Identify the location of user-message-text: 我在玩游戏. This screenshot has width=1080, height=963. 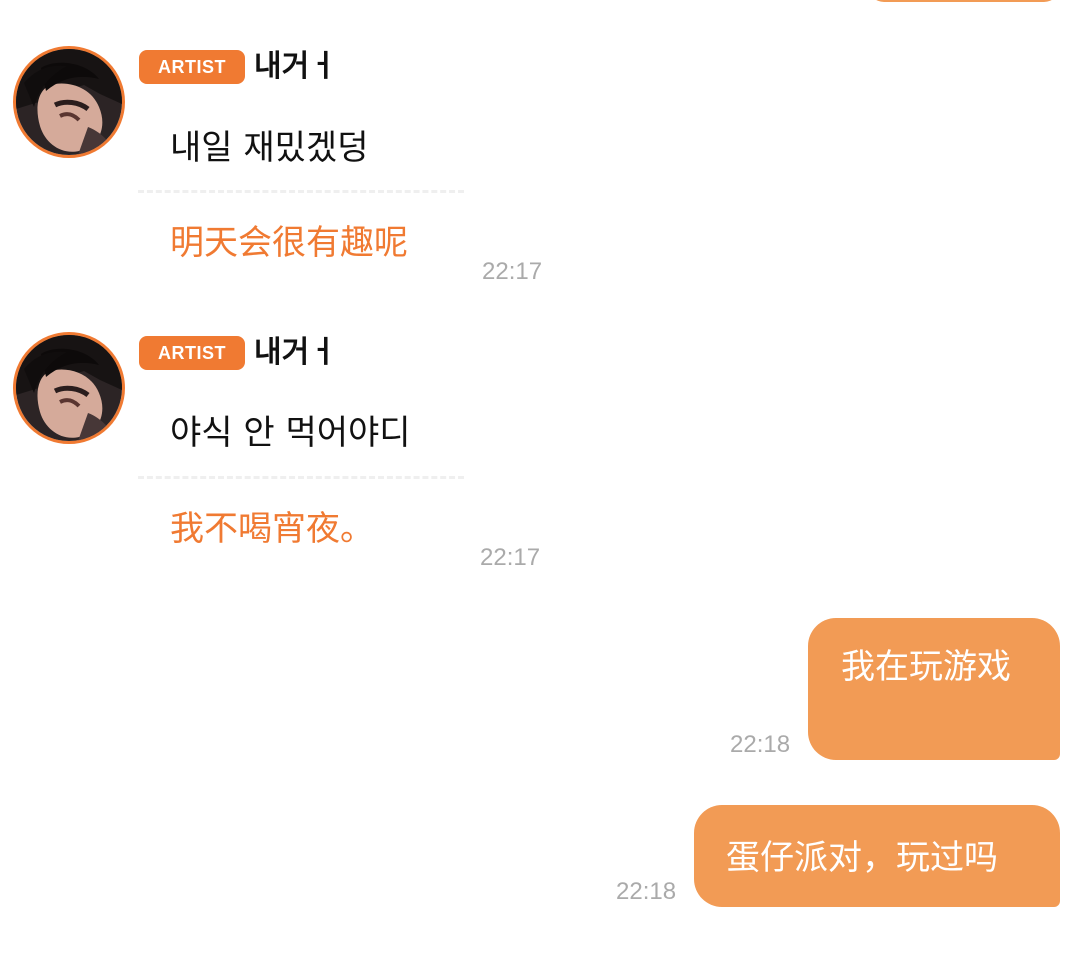
(926, 667).